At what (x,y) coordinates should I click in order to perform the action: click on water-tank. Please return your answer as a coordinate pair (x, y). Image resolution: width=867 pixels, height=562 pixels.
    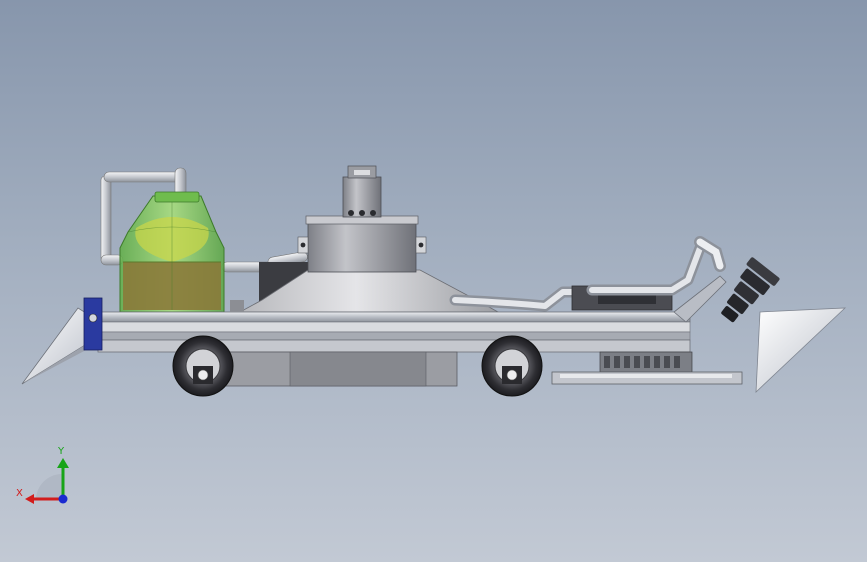
    Looking at the image, I should click on (172, 252).